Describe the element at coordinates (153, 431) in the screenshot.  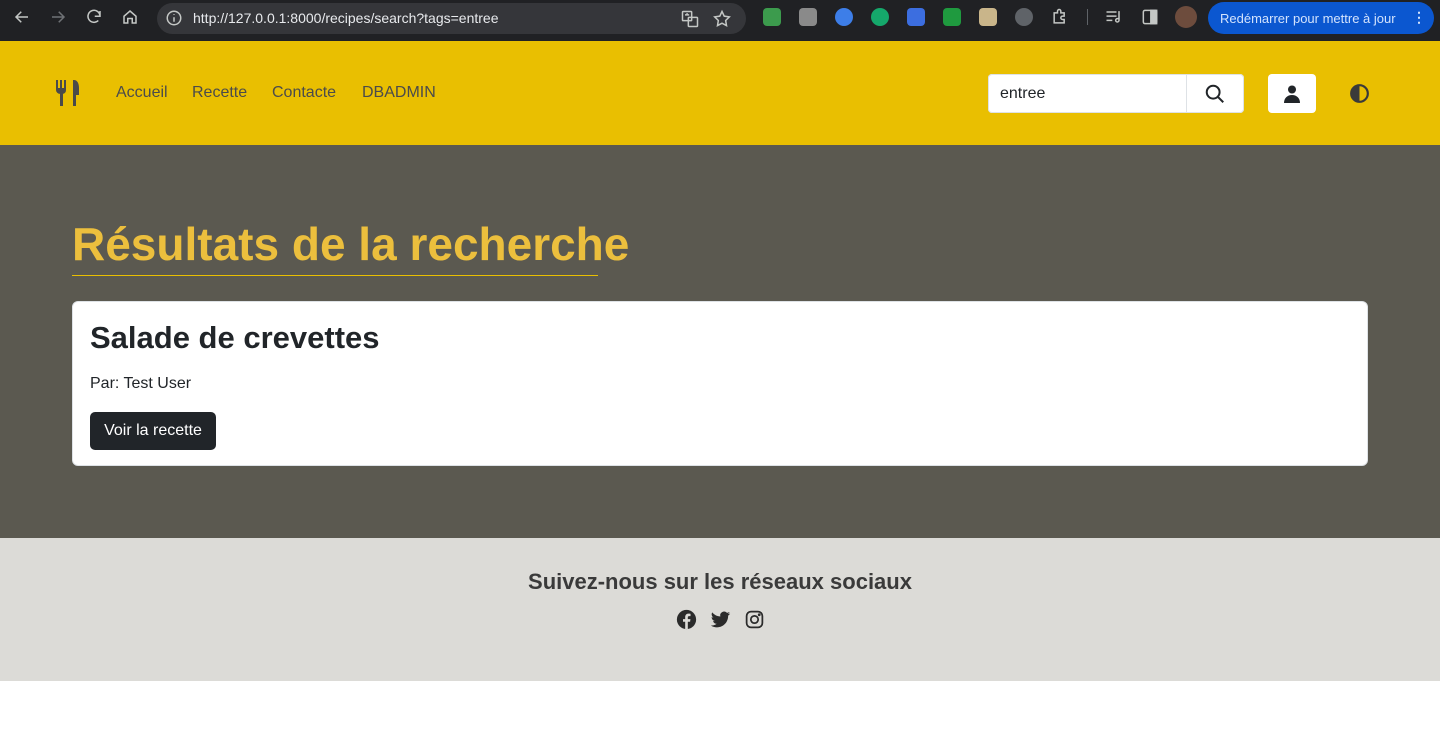
I see `view-recipe-button: Voir la recette` at that location.